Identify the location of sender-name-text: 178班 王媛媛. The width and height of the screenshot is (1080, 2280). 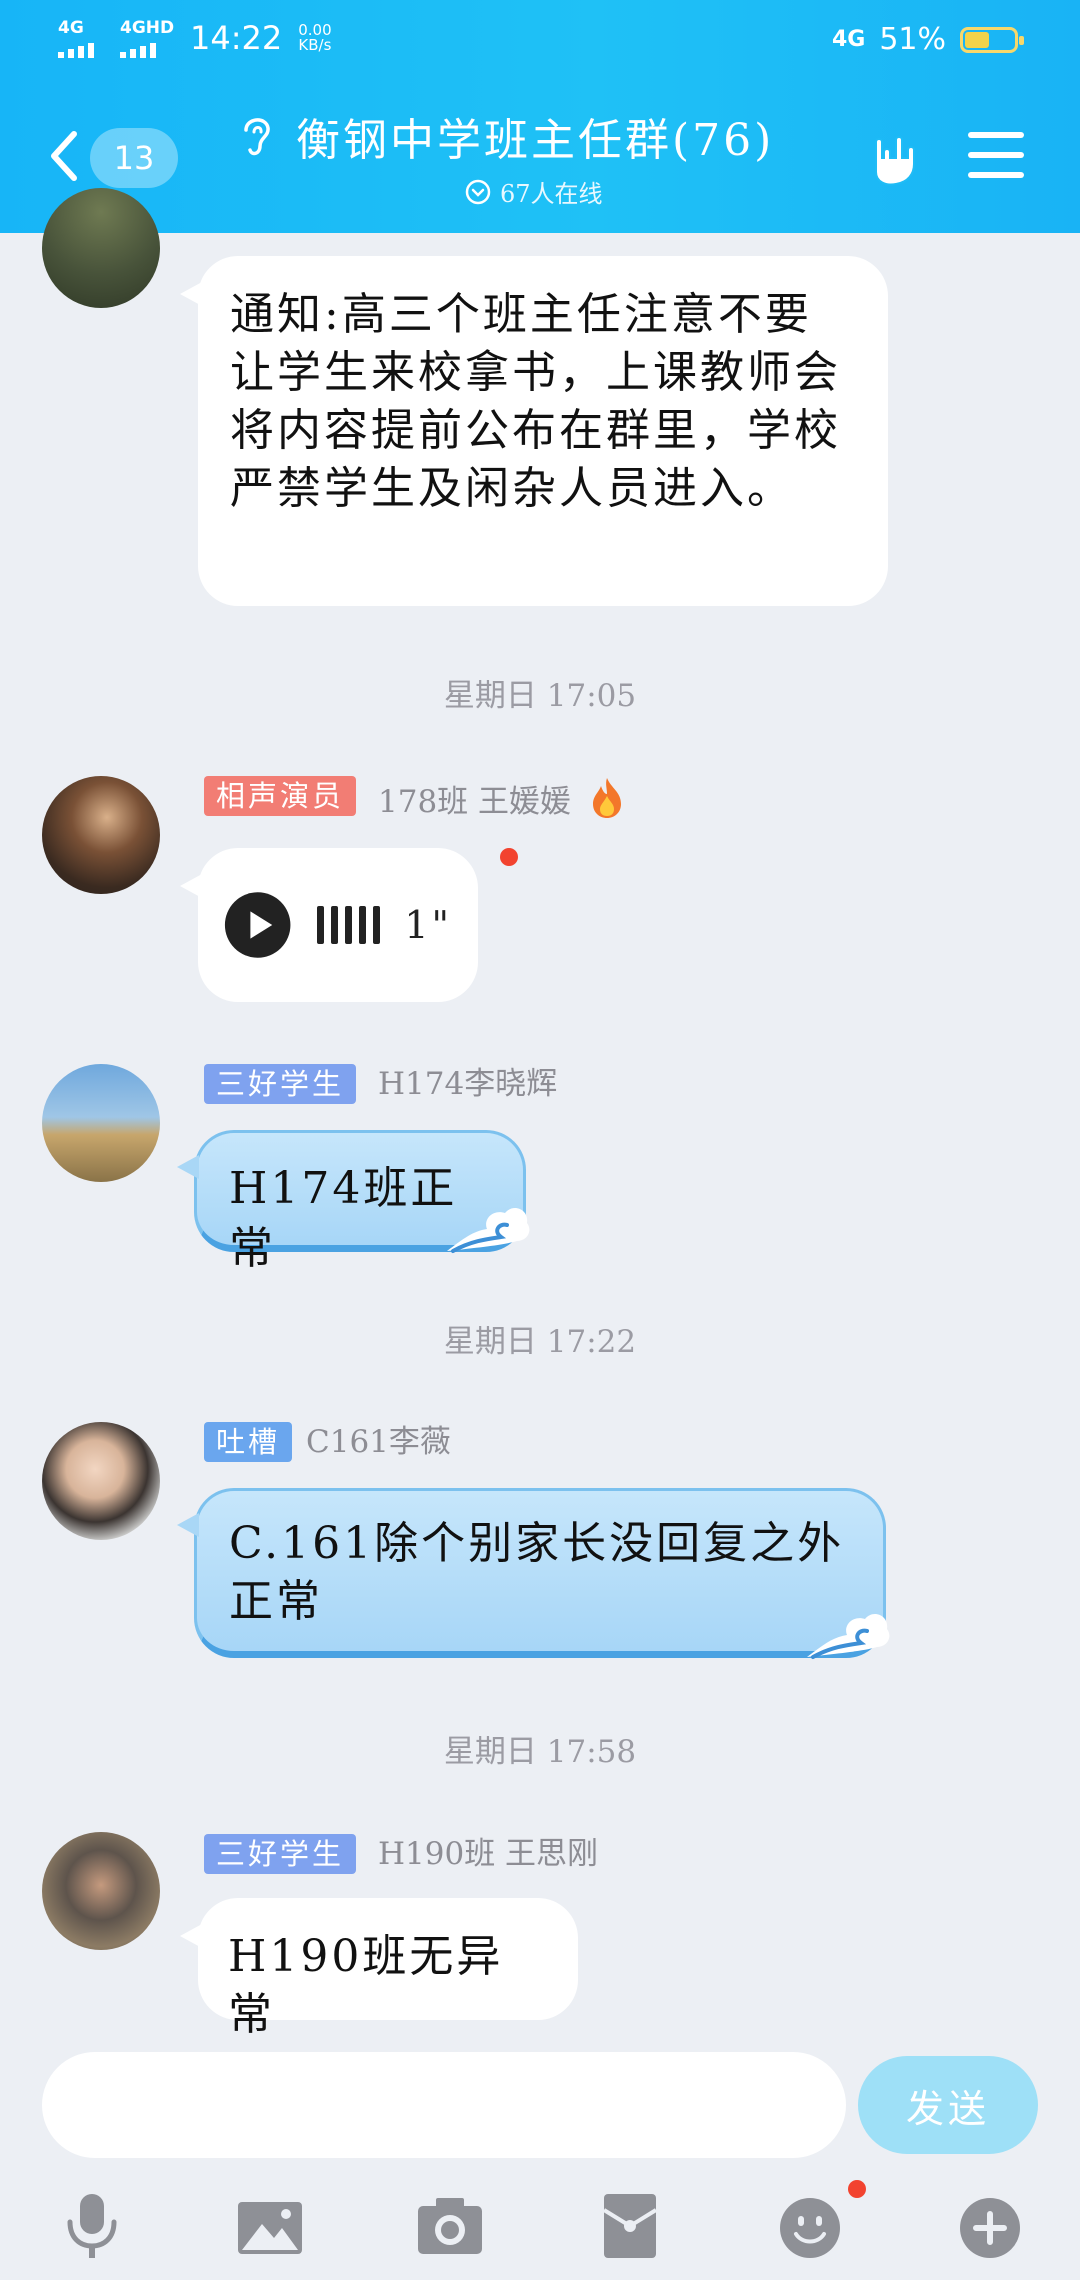
(475, 802).